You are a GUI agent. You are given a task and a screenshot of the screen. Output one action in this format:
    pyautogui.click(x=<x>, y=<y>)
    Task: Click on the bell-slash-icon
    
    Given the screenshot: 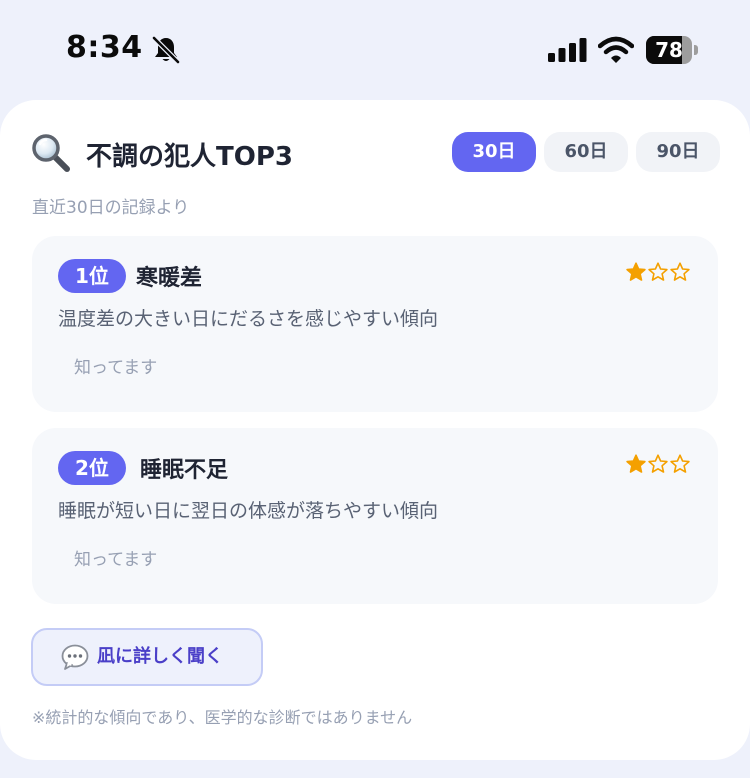 What is the action you would take?
    pyautogui.click(x=166, y=50)
    